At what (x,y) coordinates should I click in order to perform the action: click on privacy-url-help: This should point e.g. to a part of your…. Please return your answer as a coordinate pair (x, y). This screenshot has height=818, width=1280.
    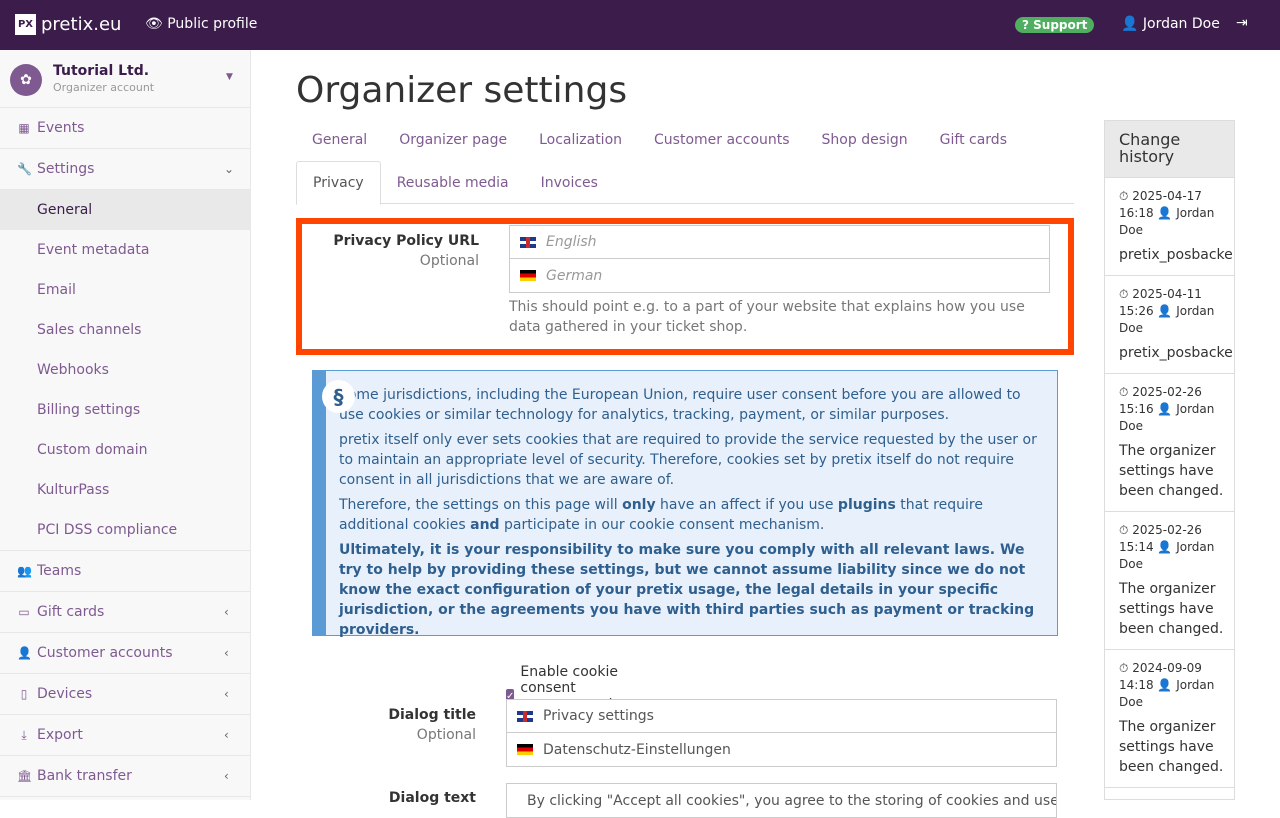
    Looking at the image, I should click on (767, 317).